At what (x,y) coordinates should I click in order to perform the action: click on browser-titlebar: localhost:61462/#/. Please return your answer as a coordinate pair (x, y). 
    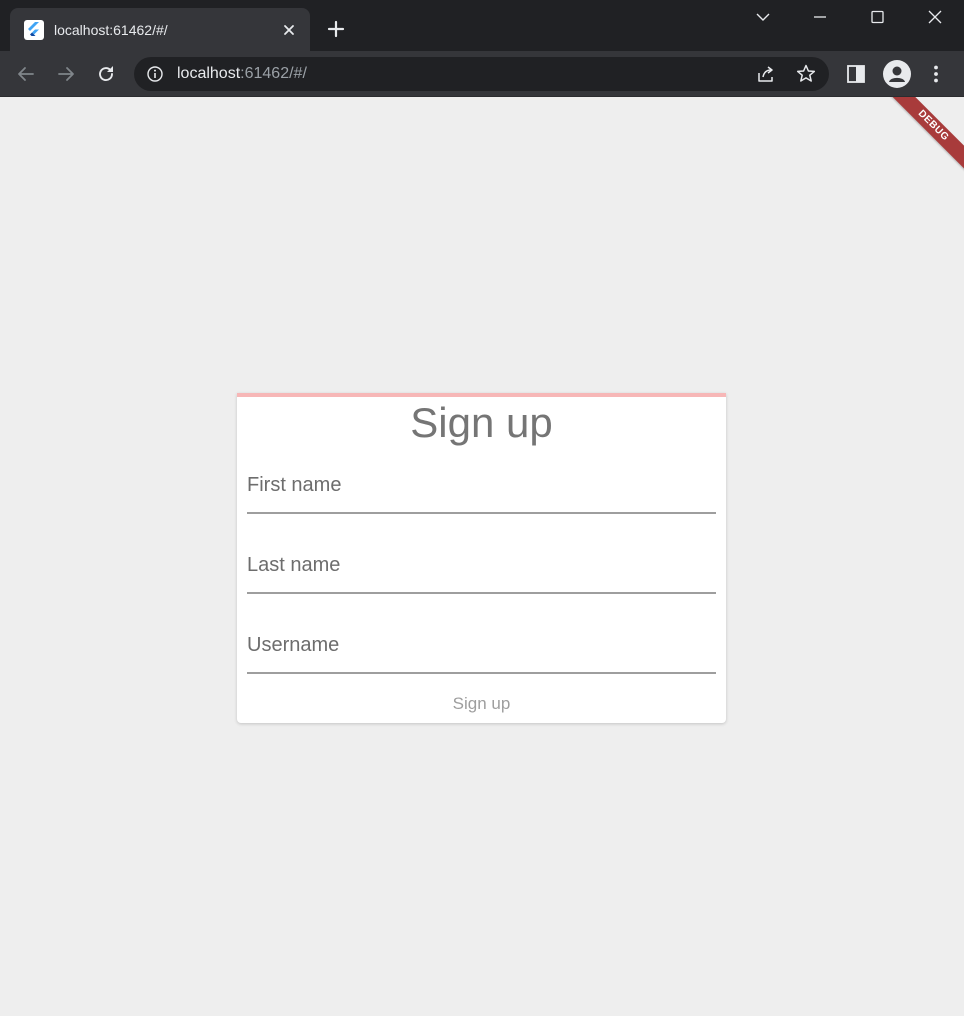
    Looking at the image, I should click on (482, 25).